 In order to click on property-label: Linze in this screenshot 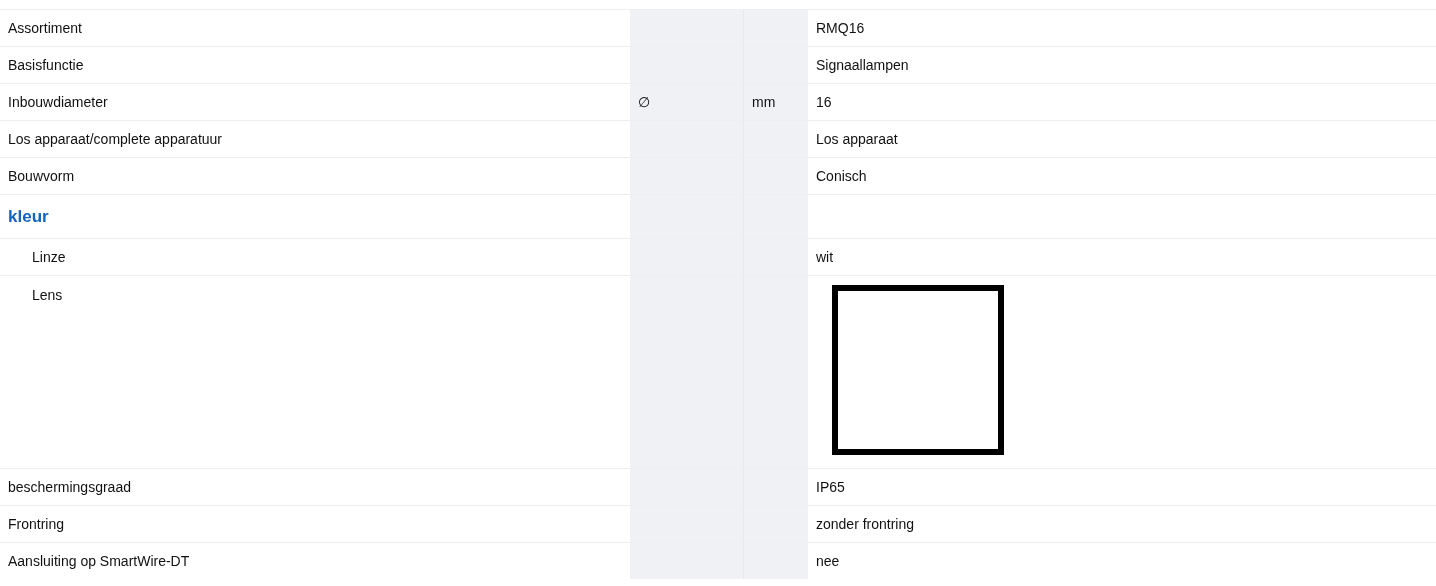, I will do `click(49, 257)`.